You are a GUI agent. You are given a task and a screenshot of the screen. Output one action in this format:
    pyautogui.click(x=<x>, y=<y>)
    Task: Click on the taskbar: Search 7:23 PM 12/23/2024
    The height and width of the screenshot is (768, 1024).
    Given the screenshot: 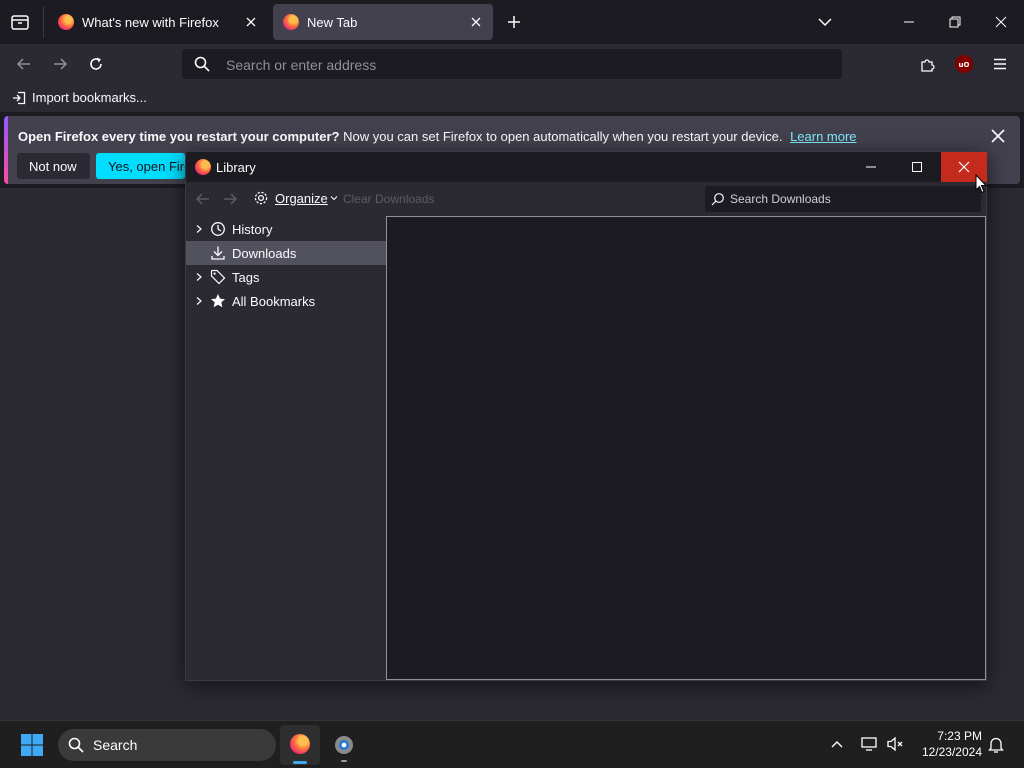 What is the action you would take?
    pyautogui.click(x=512, y=744)
    